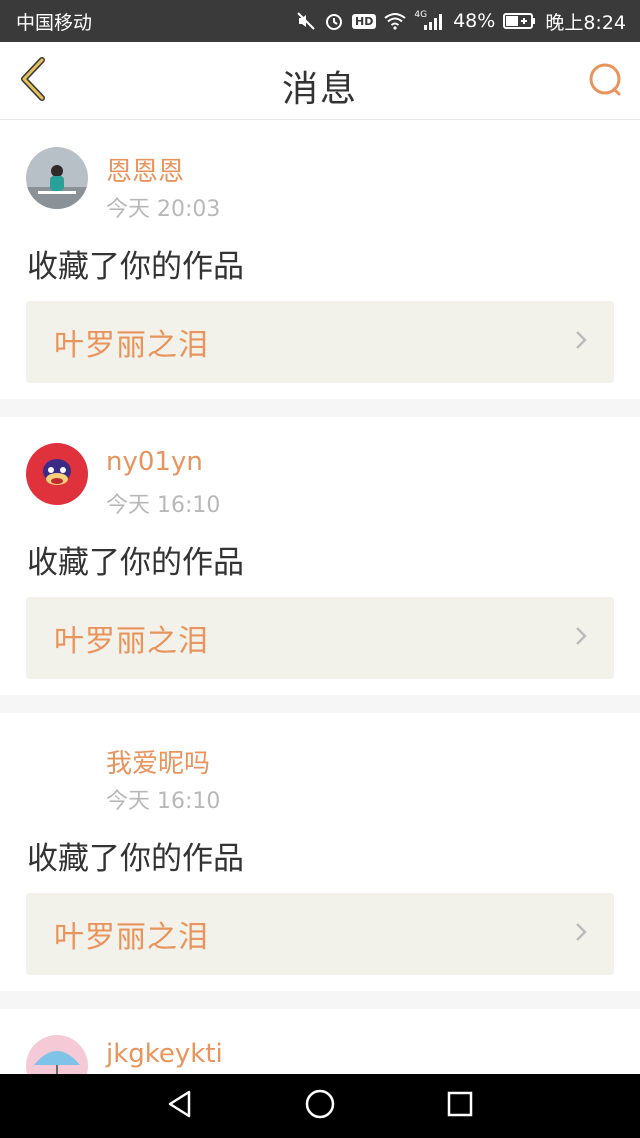 This screenshot has height=1138, width=640. What do you see at coordinates (154, 462) in the screenshot?
I see `username: ny01yn` at bounding box center [154, 462].